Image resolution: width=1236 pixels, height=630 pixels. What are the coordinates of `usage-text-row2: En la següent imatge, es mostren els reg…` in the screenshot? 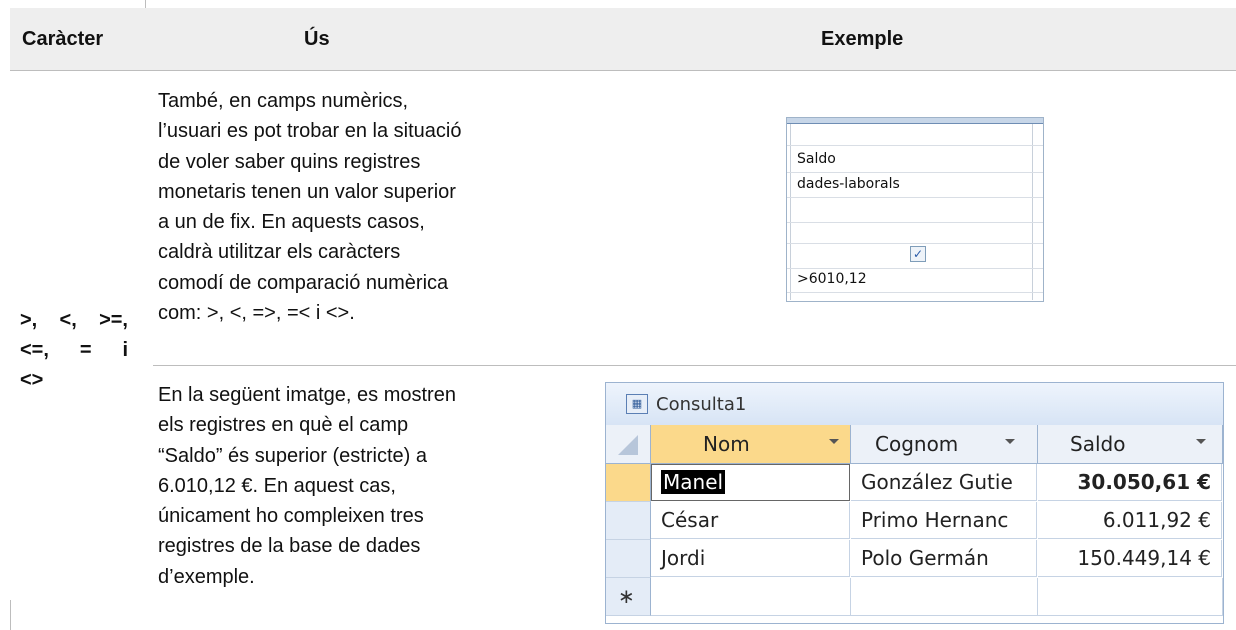 It's located at (368, 486).